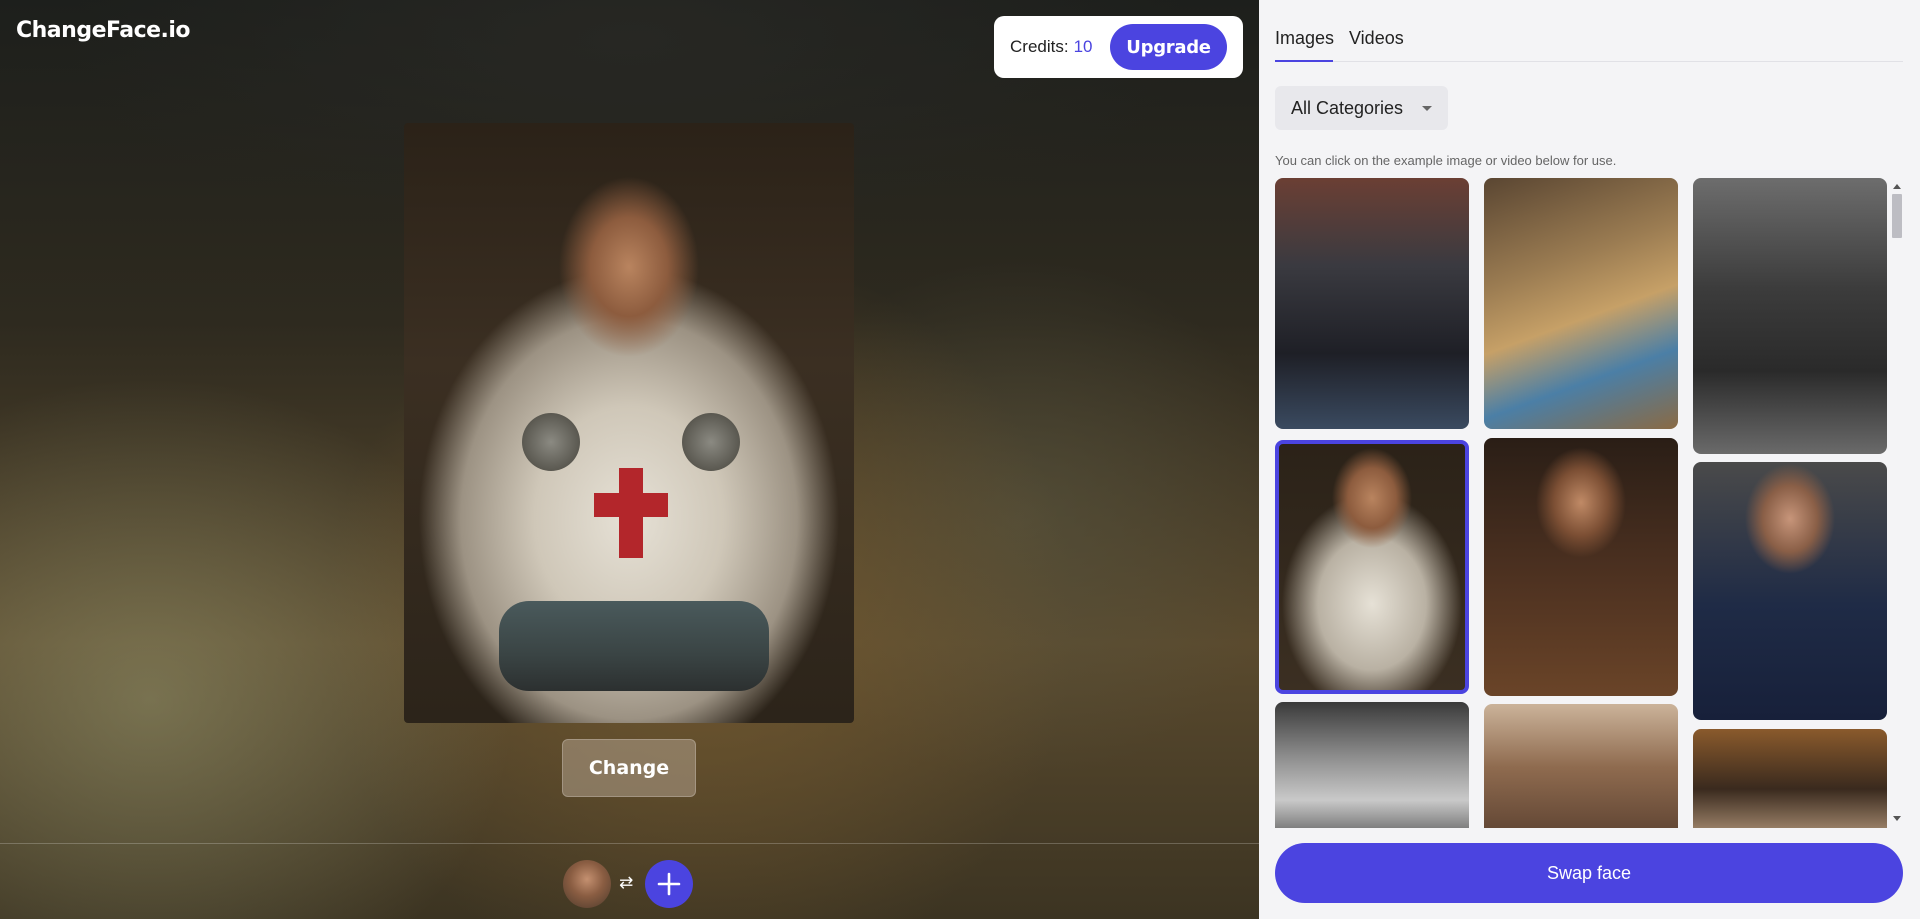  Describe the element at coordinates (587, 884) in the screenshot. I see `source-face-thumbnail` at that location.